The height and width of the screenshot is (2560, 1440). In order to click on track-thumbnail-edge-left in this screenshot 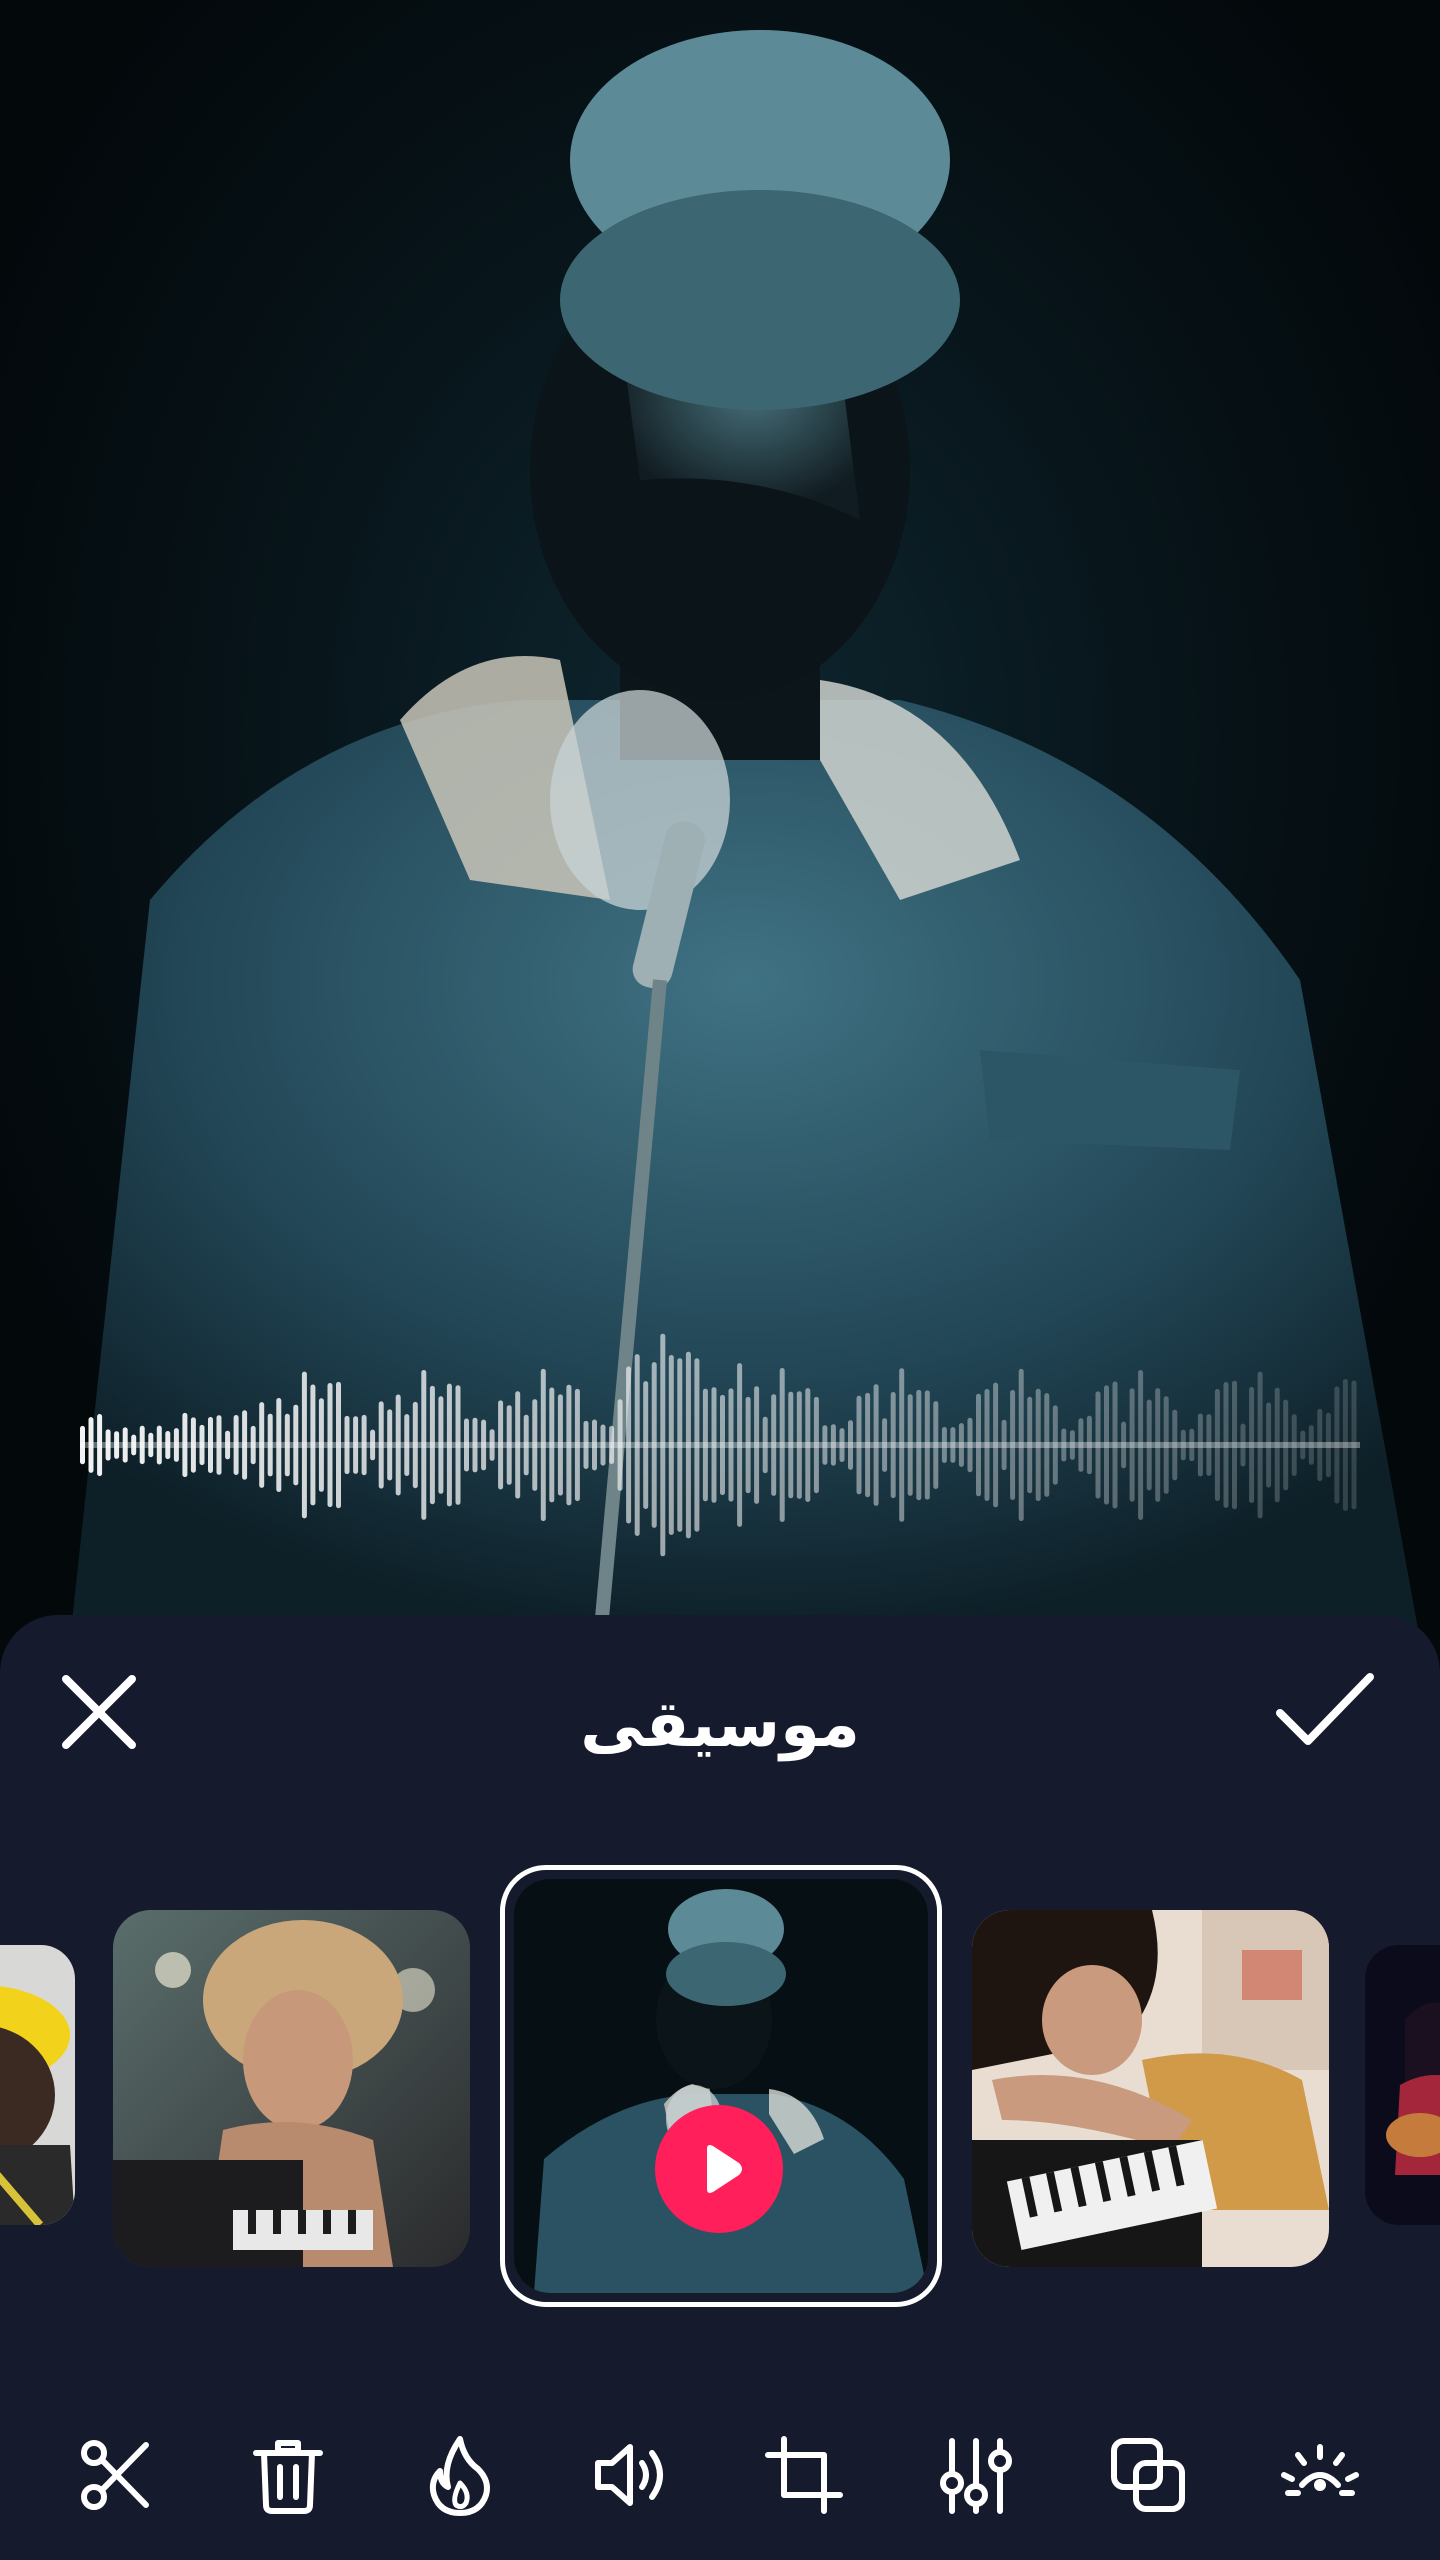, I will do `click(37, 2085)`.